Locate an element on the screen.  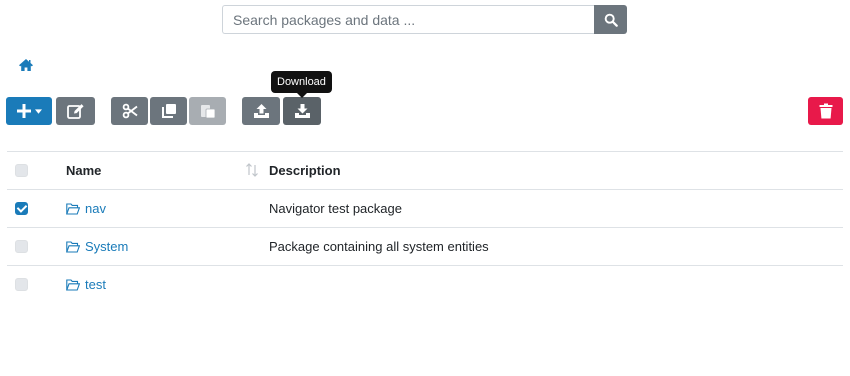
paste-button is located at coordinates (207, 111).